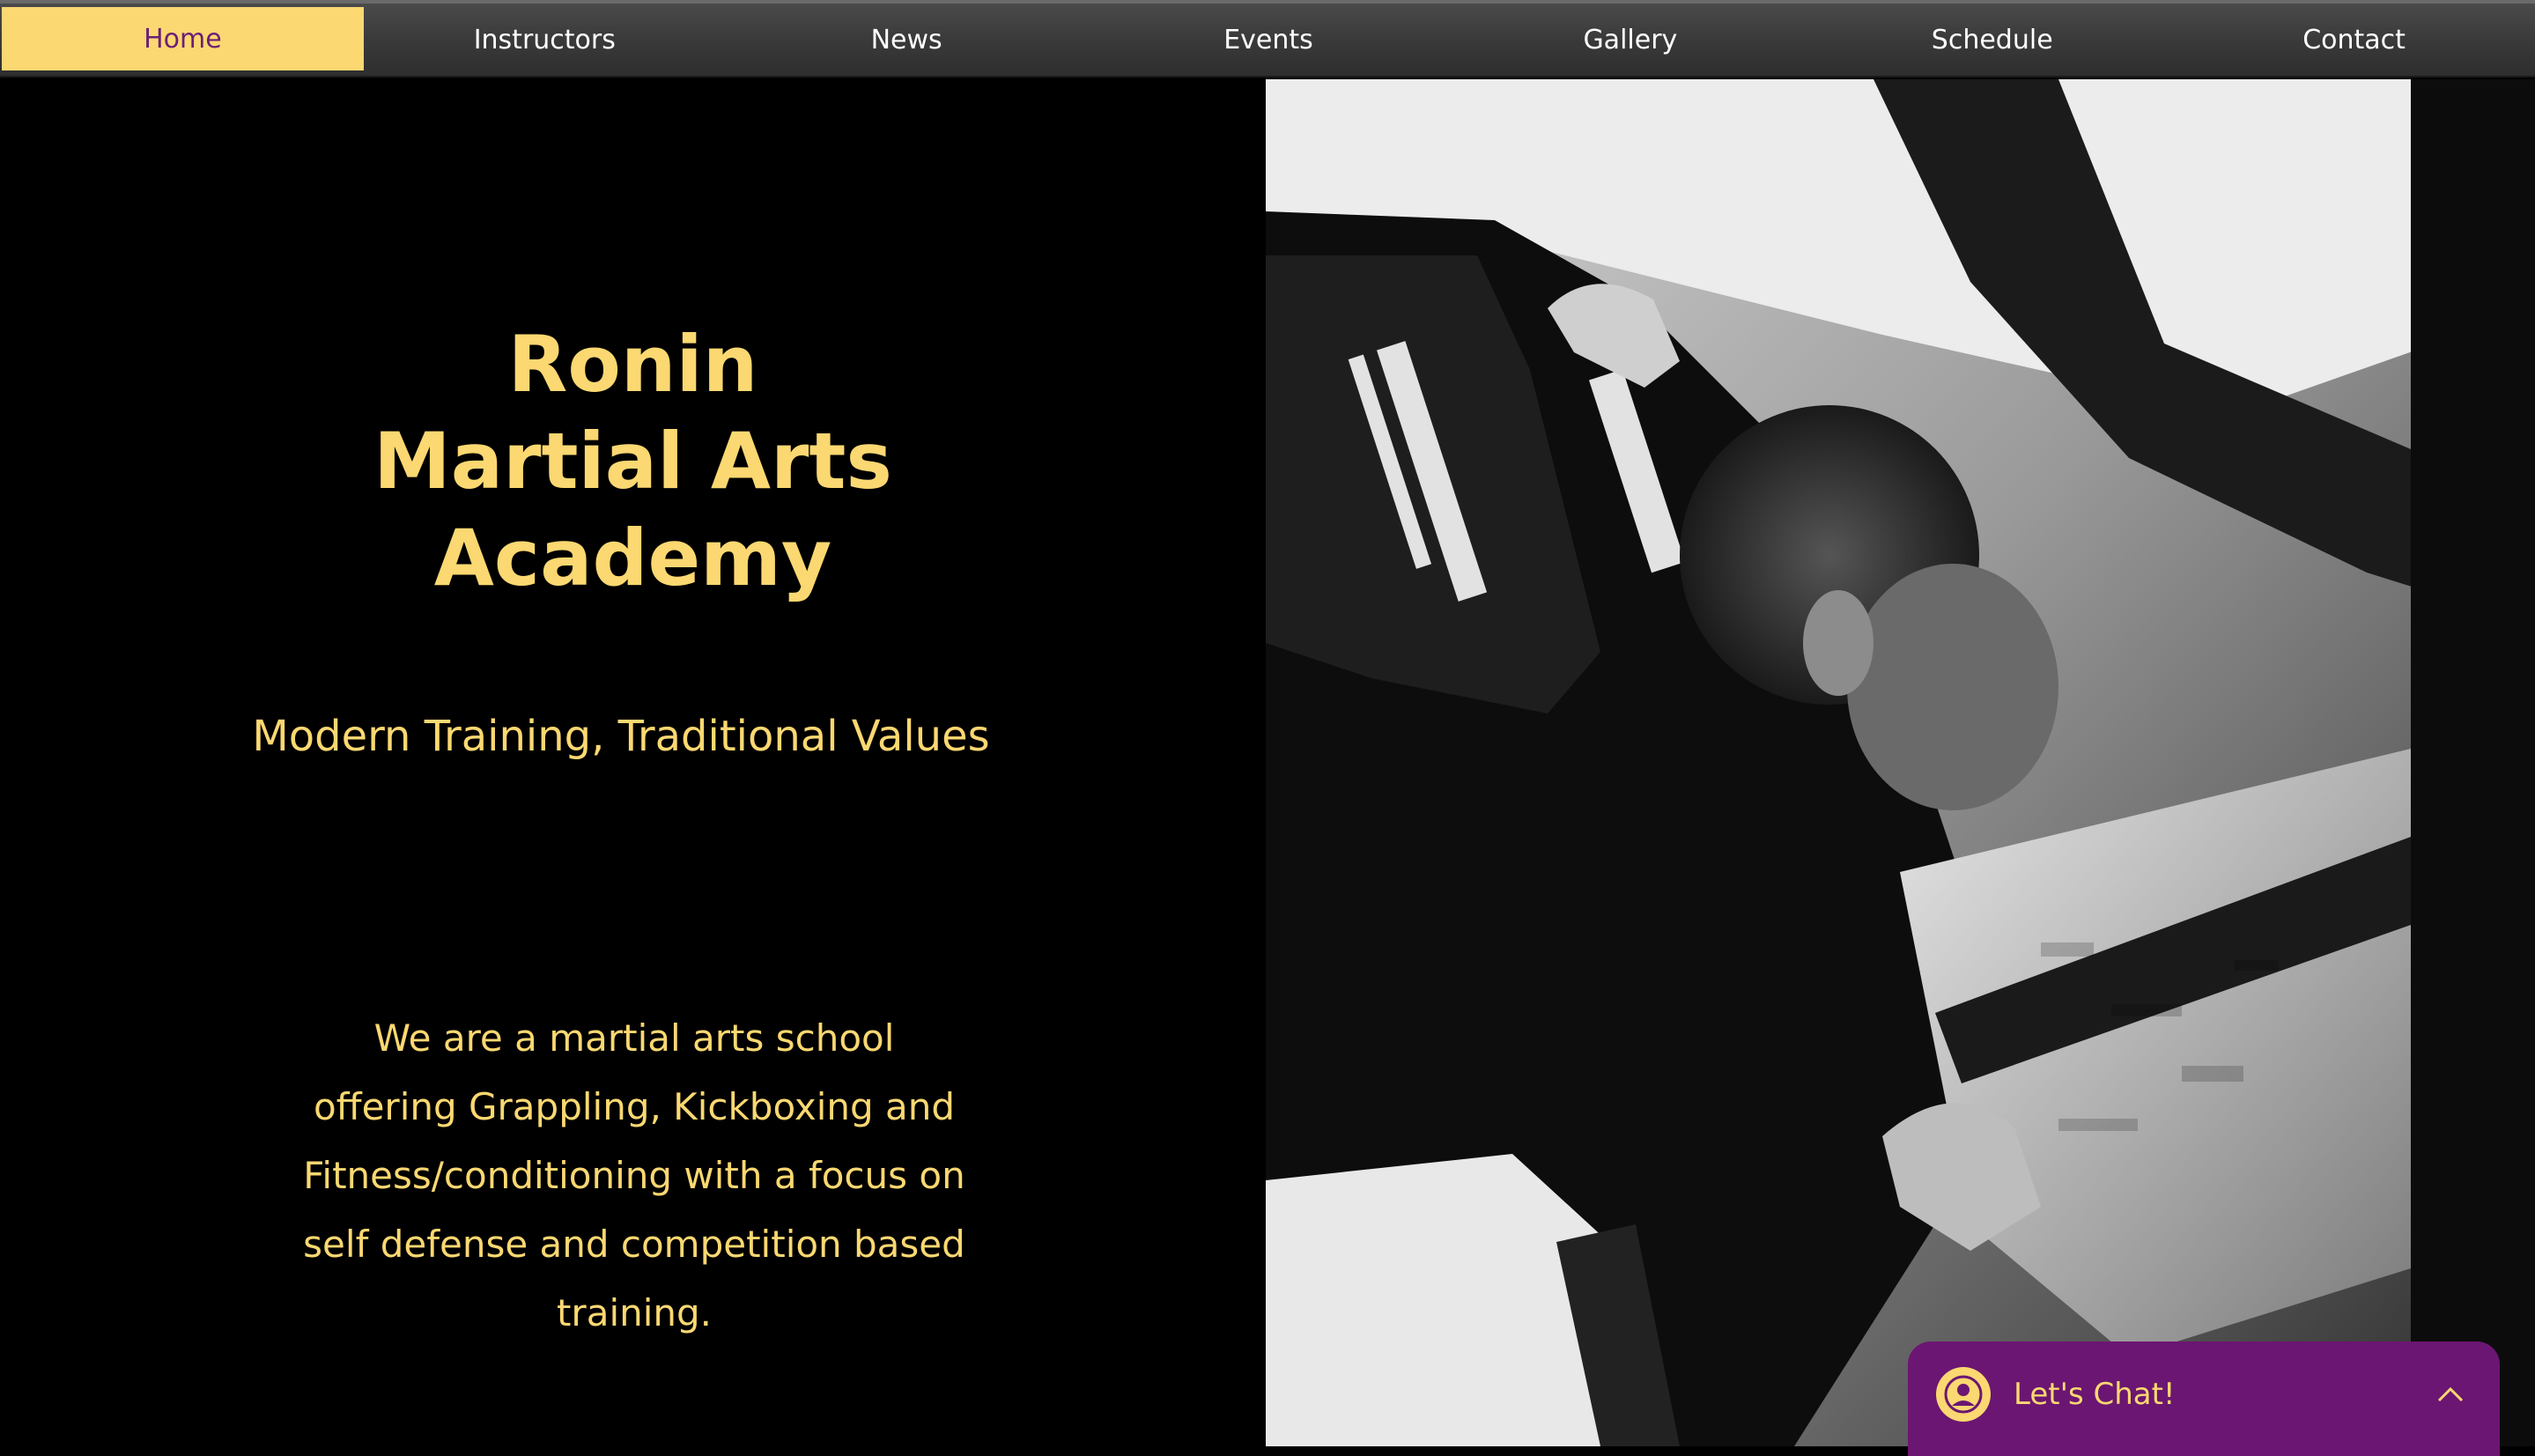 This screenshot has width=2535, height=1456. Describe the element at coordinates (1630, 40) in the screenshot. I see `nav-item-gallery: Gallery` at that location.